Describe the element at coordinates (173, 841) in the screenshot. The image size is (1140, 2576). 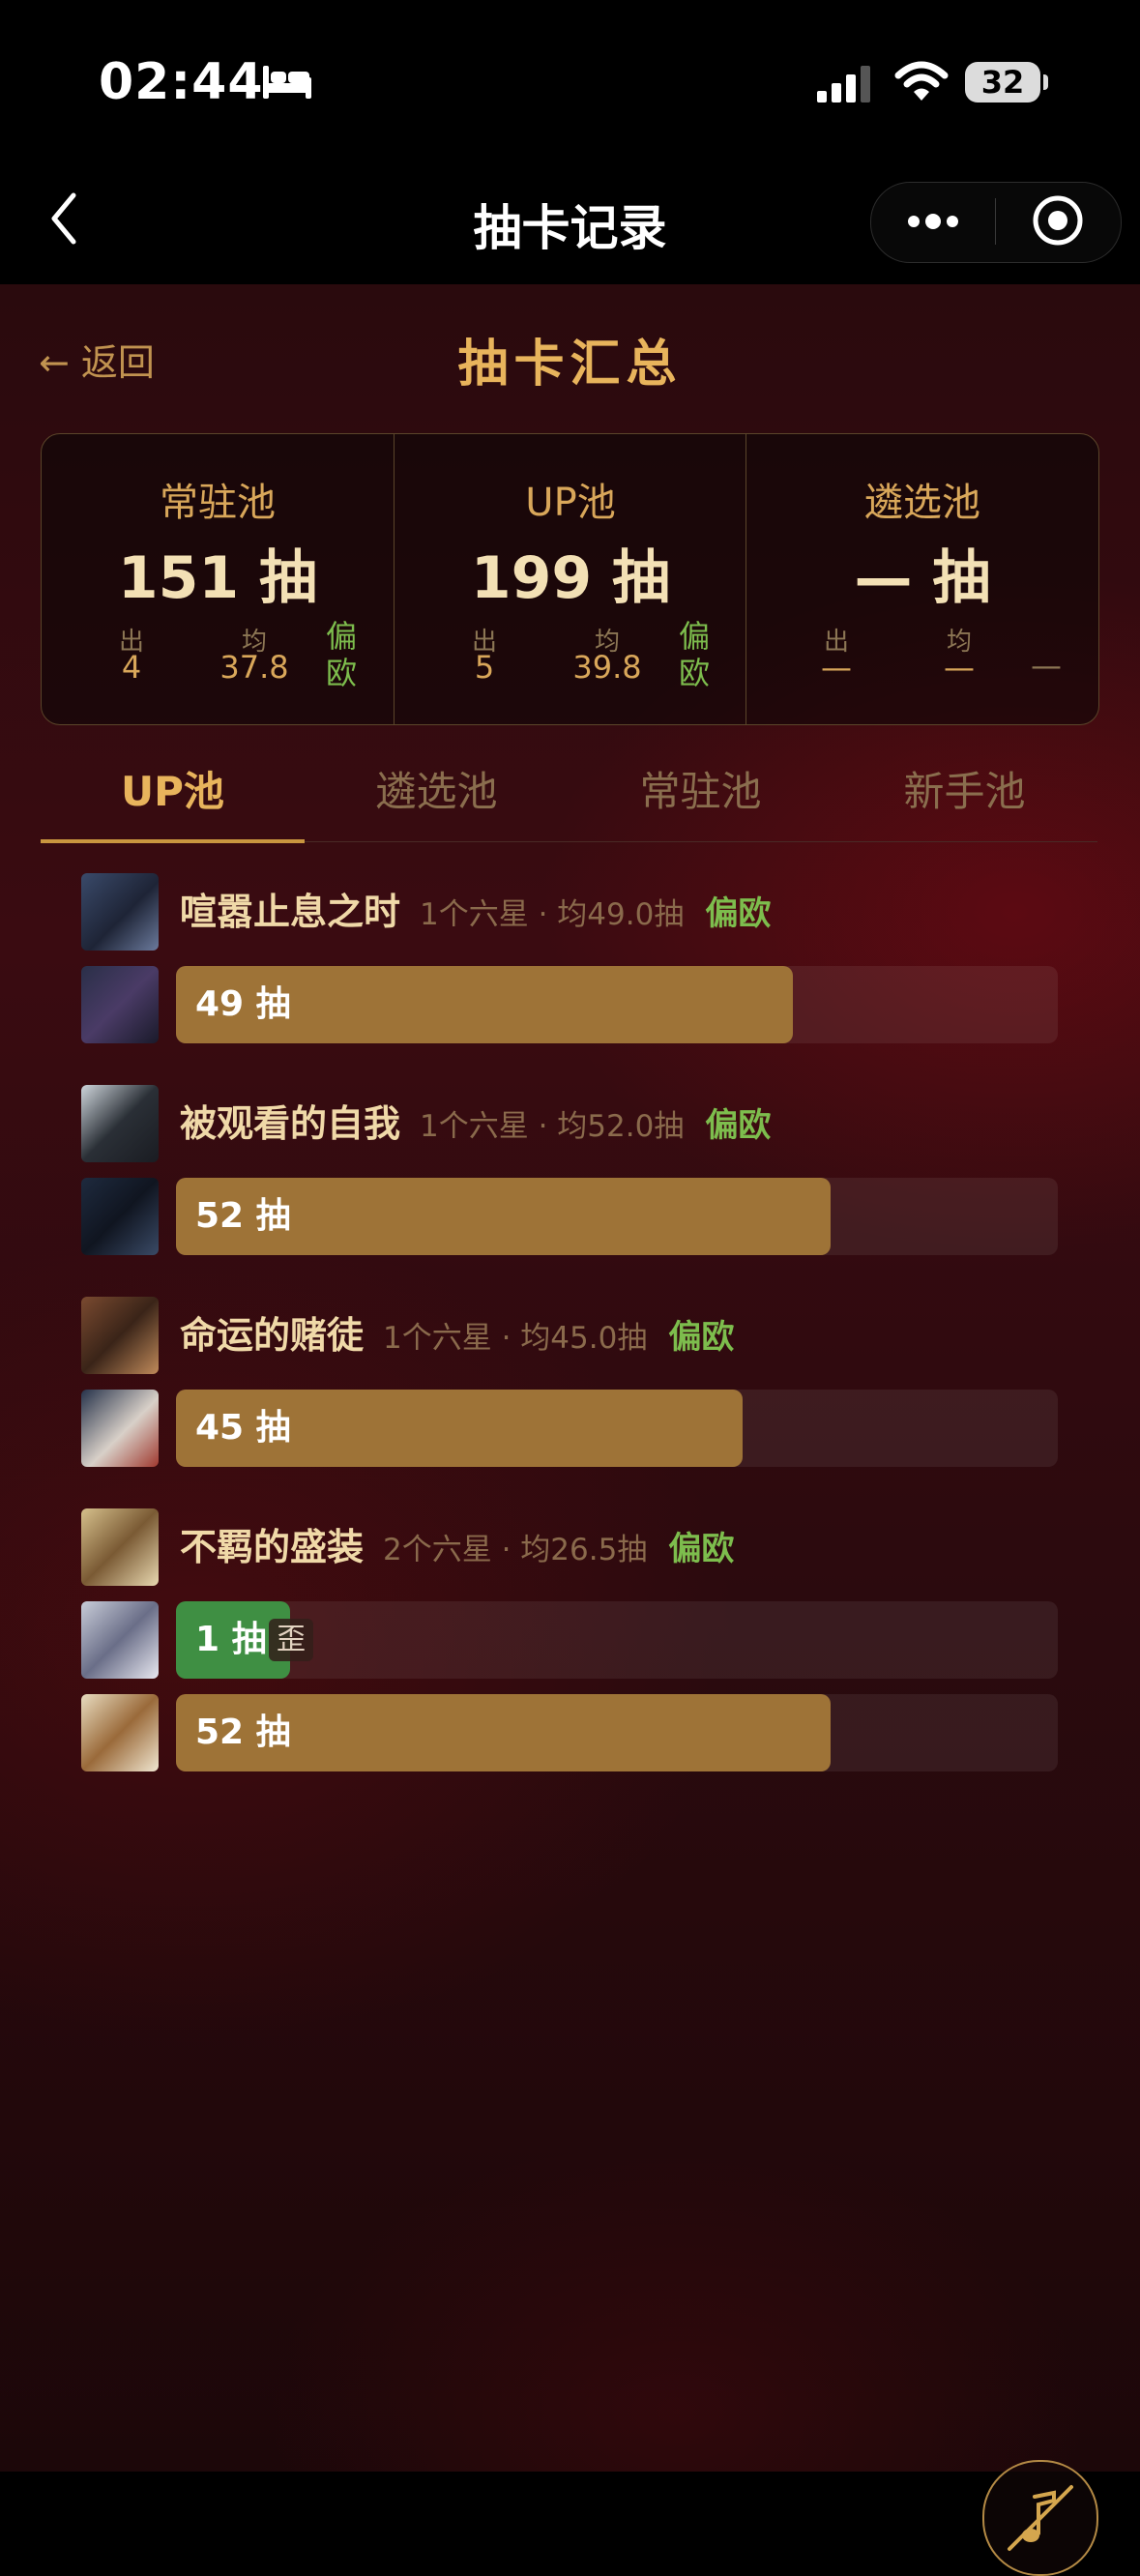
I see `active-tab-indicator` at that location.